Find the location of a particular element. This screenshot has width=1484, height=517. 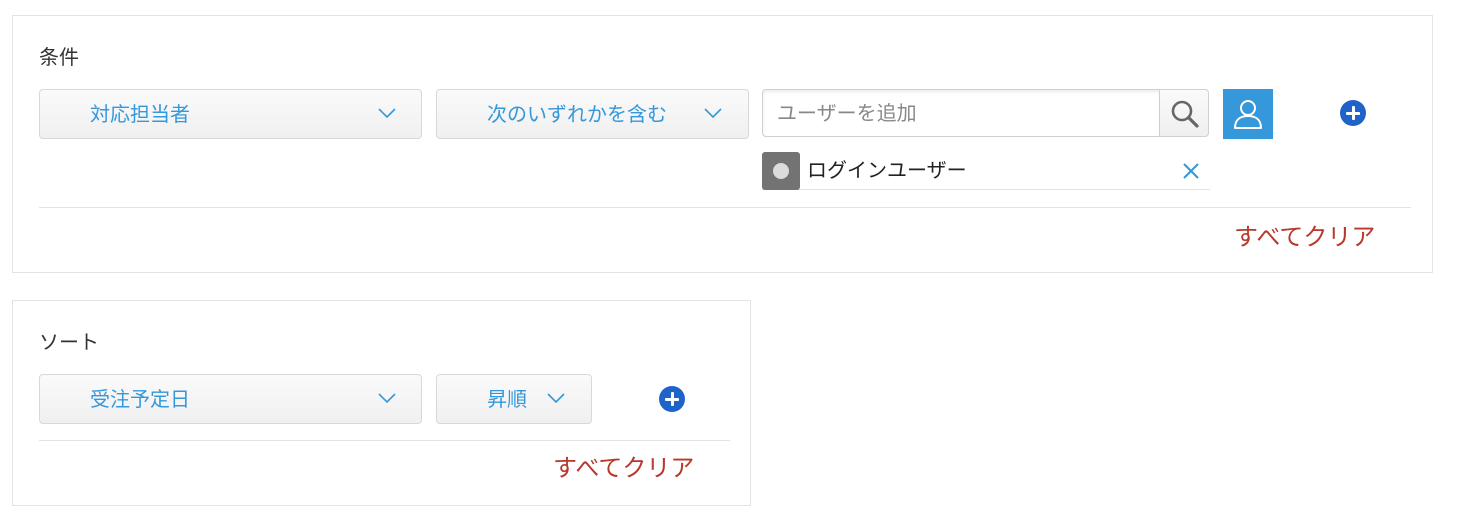

filter-operator-select: 次のいずれかを含む is located at coordinates (592, 114).